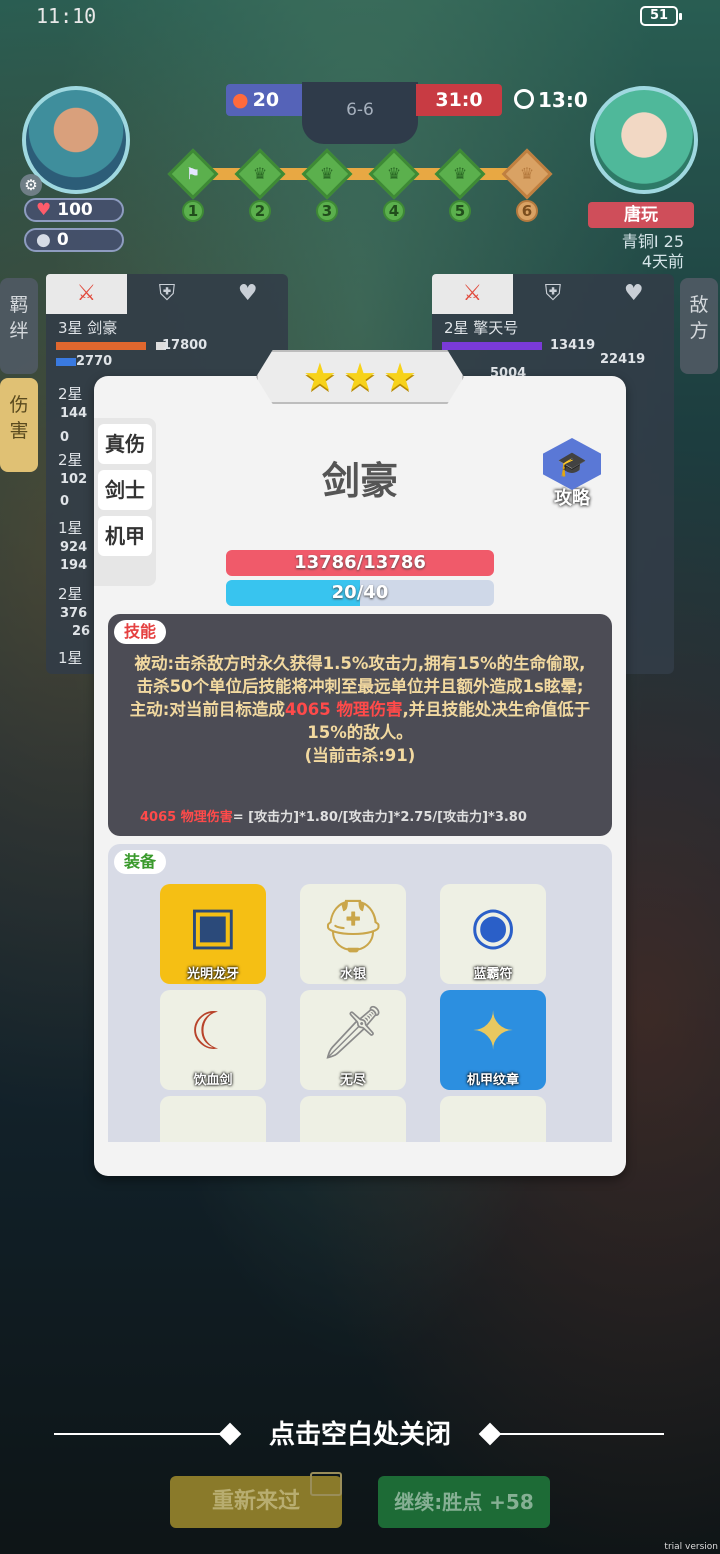  Describe the element at coordinates (213, 1032) in the screenshot. I see `scythe-icon: ☾` at that location.